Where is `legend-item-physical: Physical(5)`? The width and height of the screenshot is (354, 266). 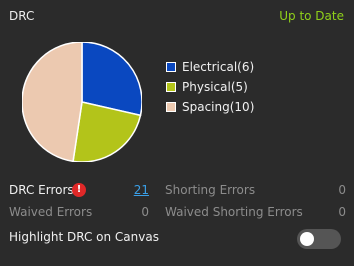 legend-item-physical: Physical(5) is located at coordinates (210, 87).